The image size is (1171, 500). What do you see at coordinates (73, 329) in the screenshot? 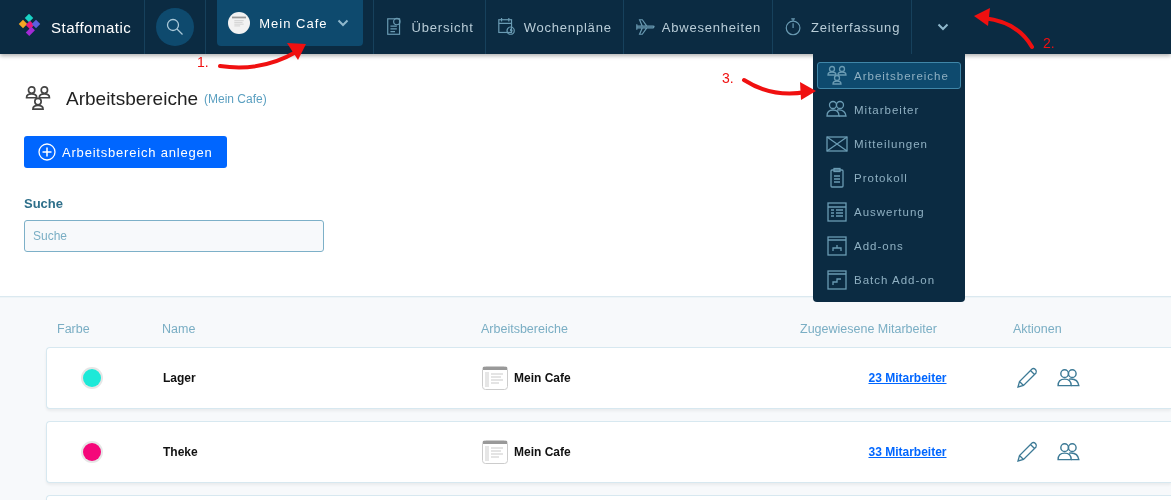
I see `column-header: Farbe` at bounding box center [73, 329].